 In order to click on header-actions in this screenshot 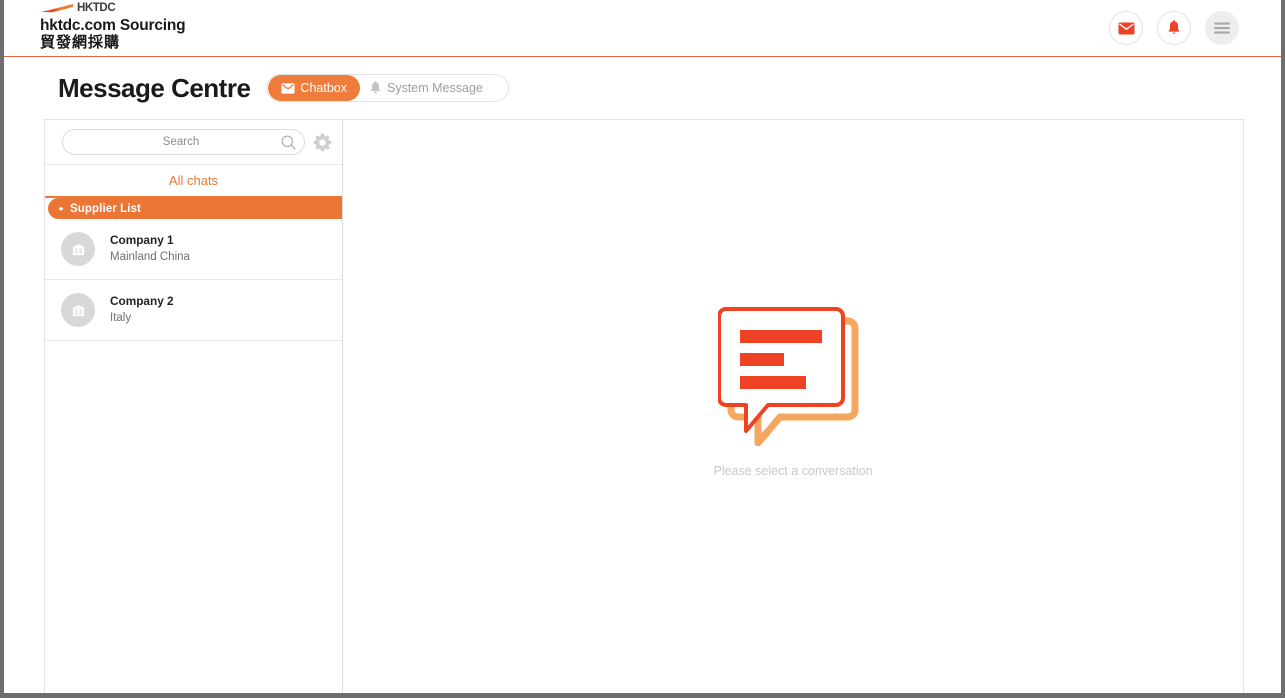, I will do `click(1174, 28)`.